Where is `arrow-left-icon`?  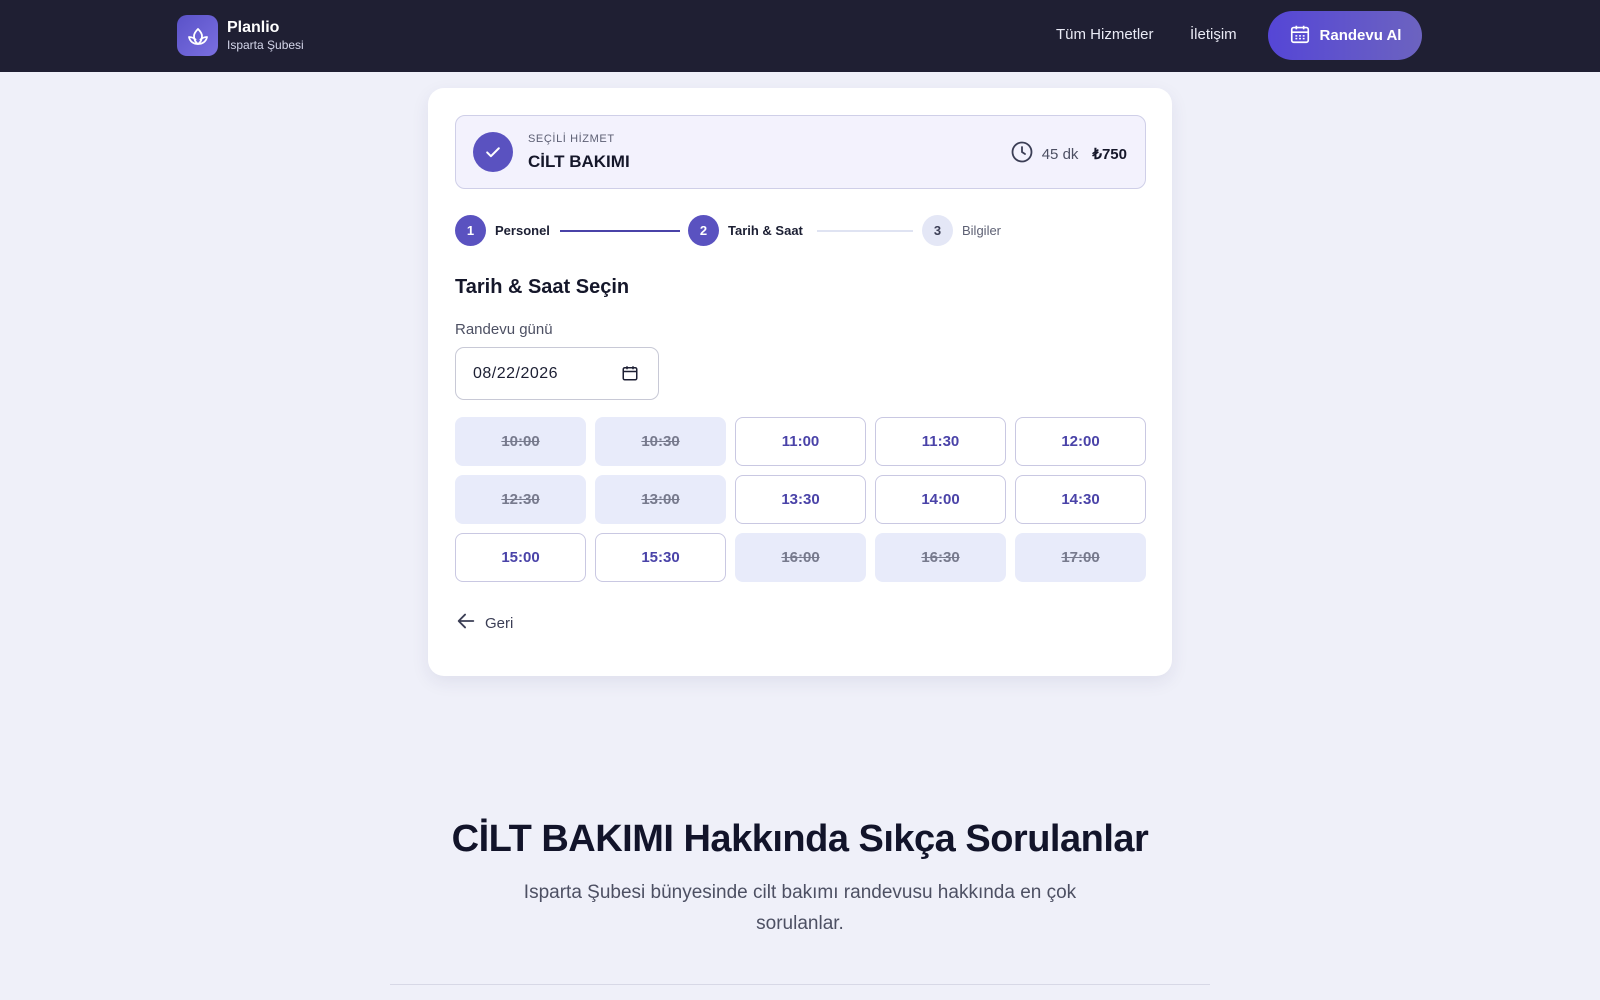 arrow-left-icon is located at coordinates (466, 623).